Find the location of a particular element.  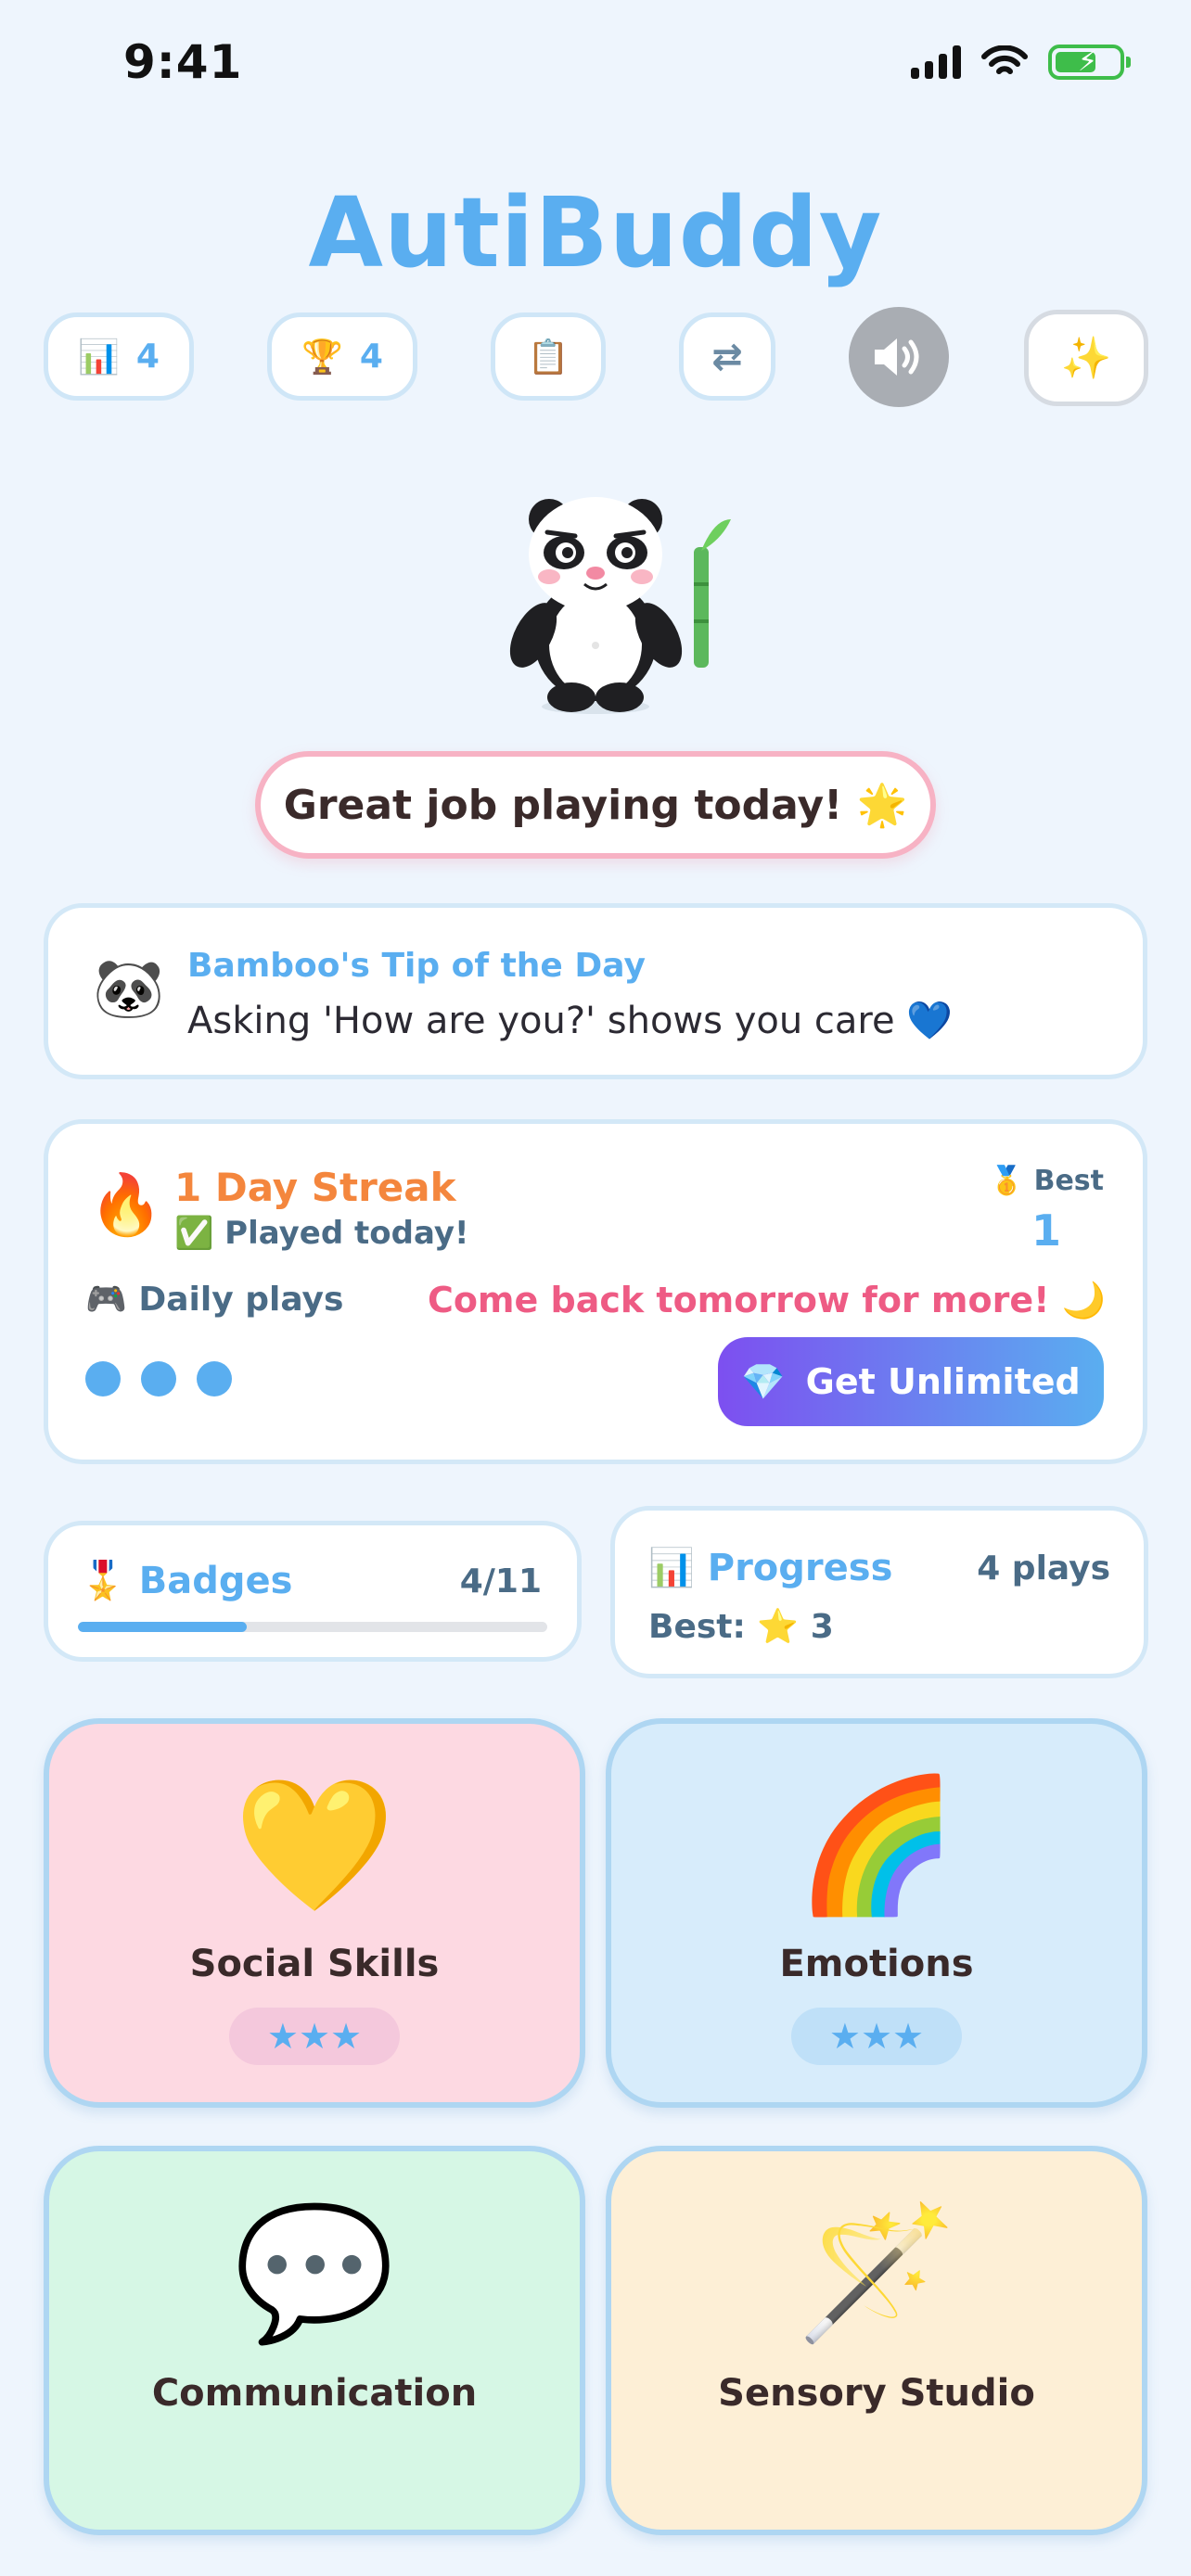

get-unlimited-label: Get Unlimited is located at coordinates (943, 1381).